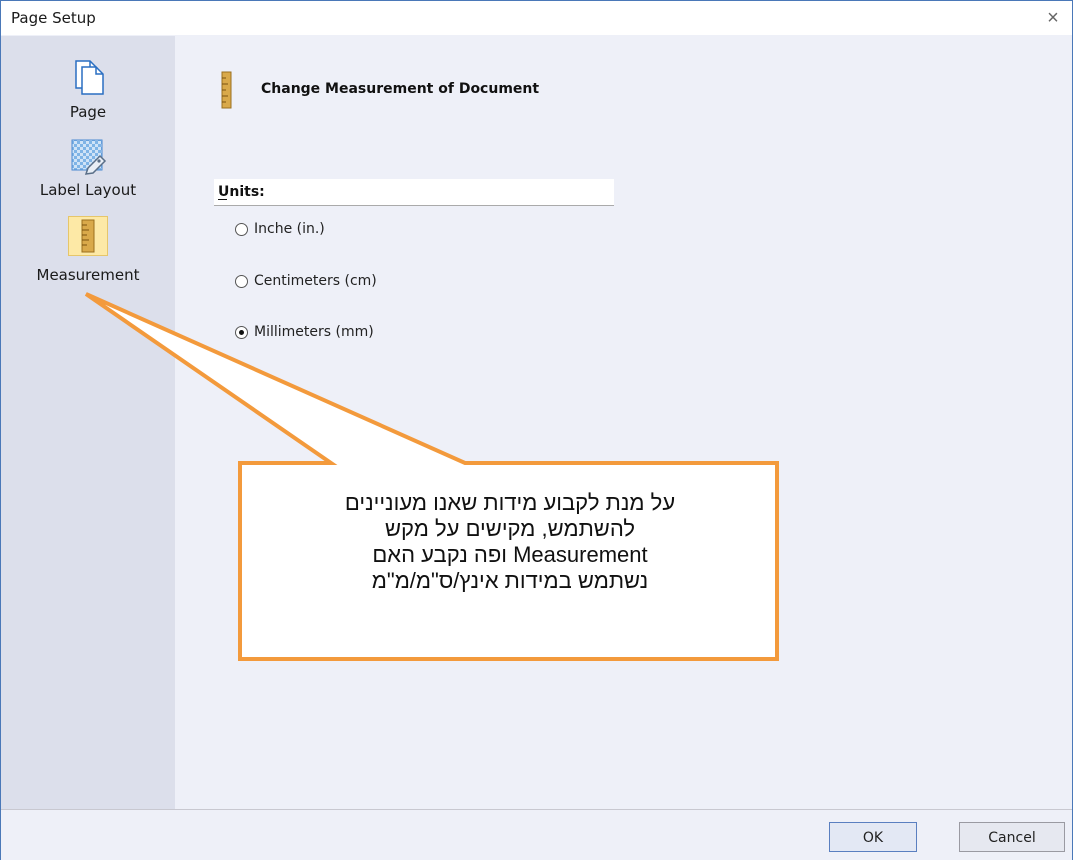  What do you see at coordinates (510, 554) in the screenshot?
I see `callout-line: Measurement ופה נקבע האם` at bounding box center [510, 554].